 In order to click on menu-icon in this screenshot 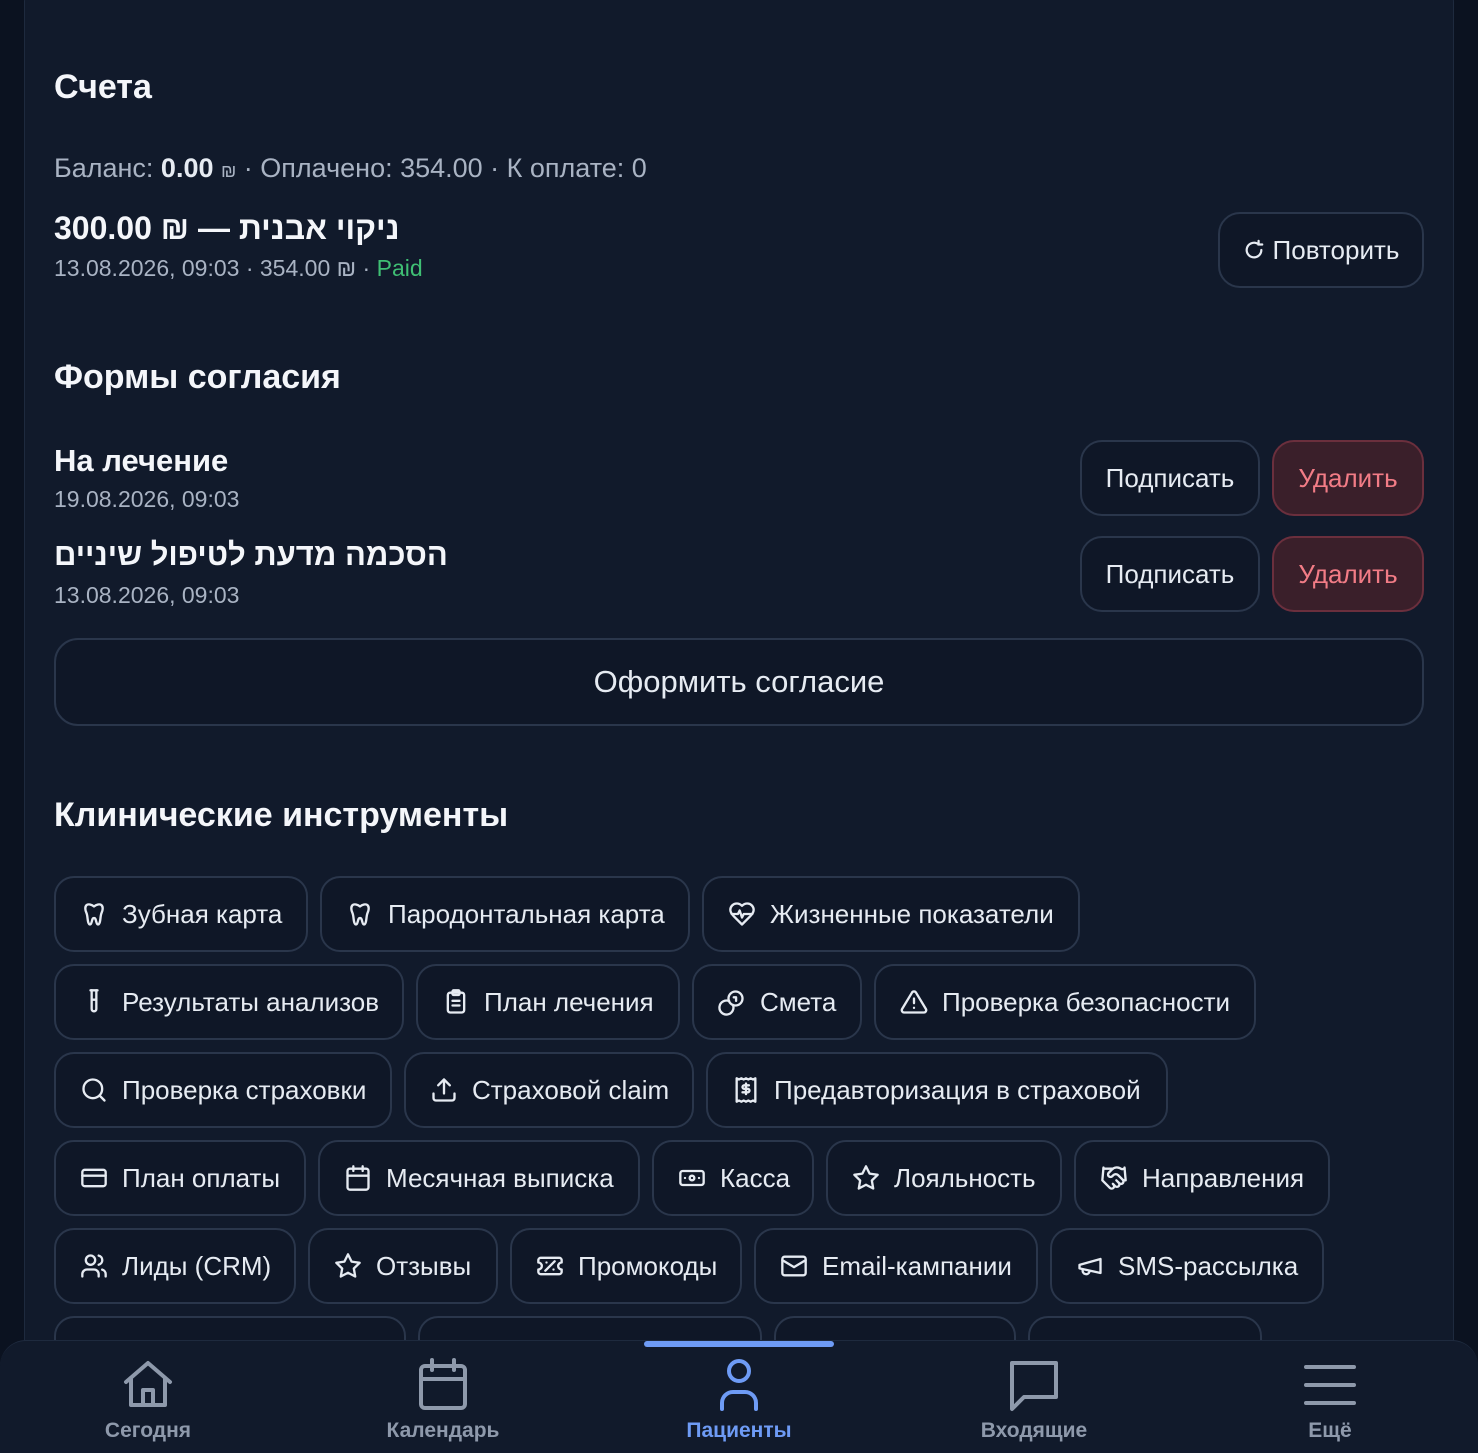, I will do `click(1330, 1385)`.